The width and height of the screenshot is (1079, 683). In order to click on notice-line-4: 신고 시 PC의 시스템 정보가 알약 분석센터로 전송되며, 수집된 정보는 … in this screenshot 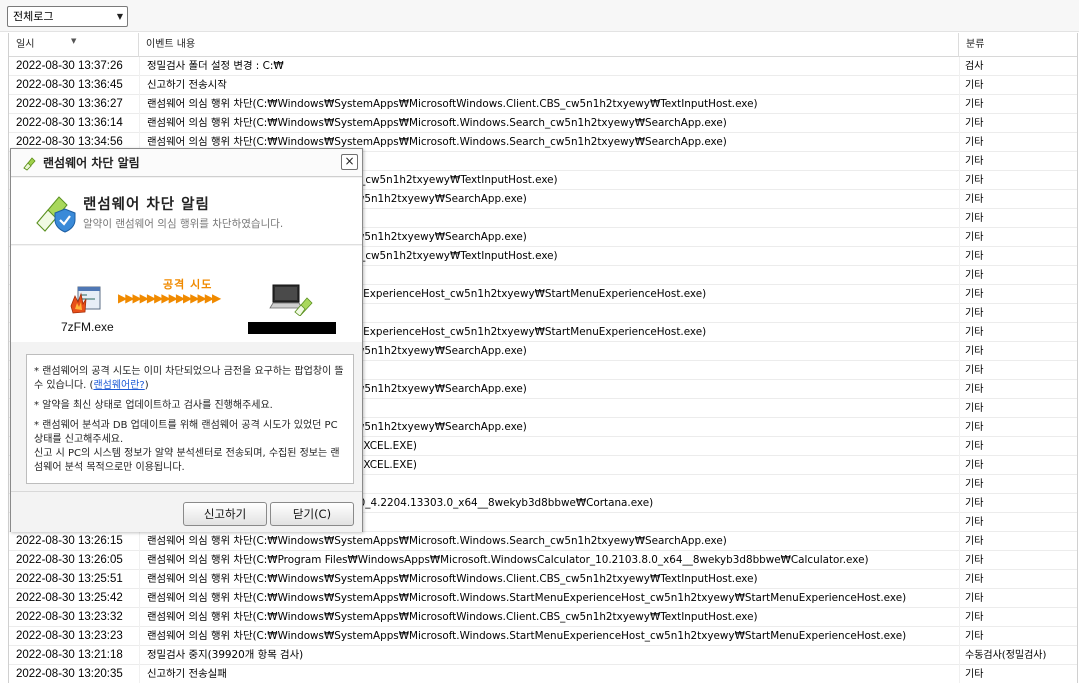, I will do `click(187, 460)`.